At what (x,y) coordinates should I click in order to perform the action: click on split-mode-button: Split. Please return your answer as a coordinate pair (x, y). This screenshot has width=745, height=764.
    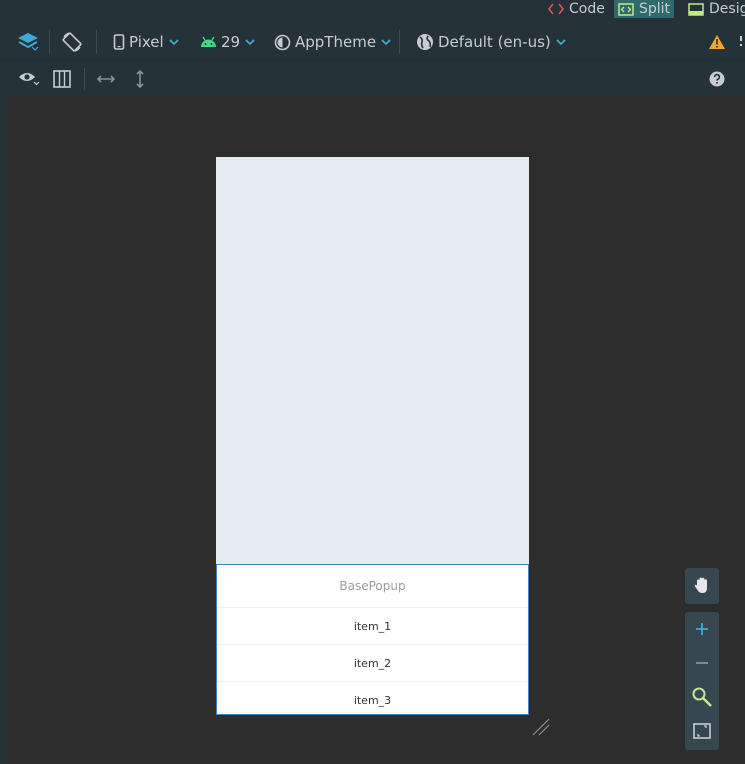
    Looking at the image, I should click on (644, 9).